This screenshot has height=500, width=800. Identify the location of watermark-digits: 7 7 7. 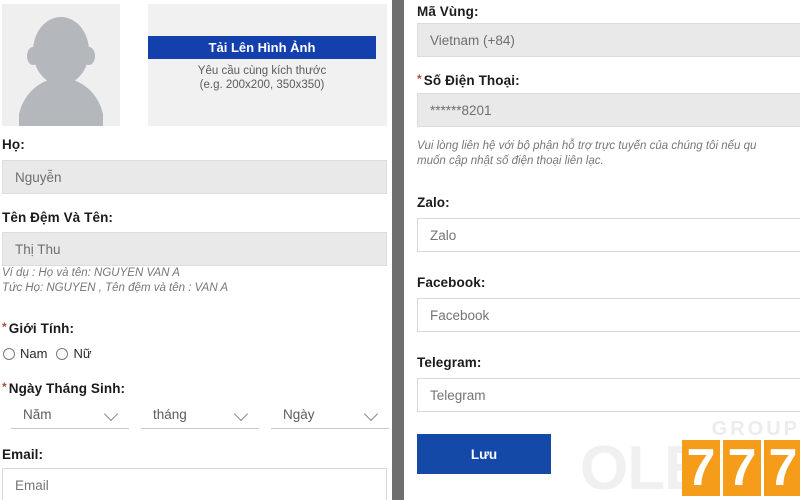
(741, 468).